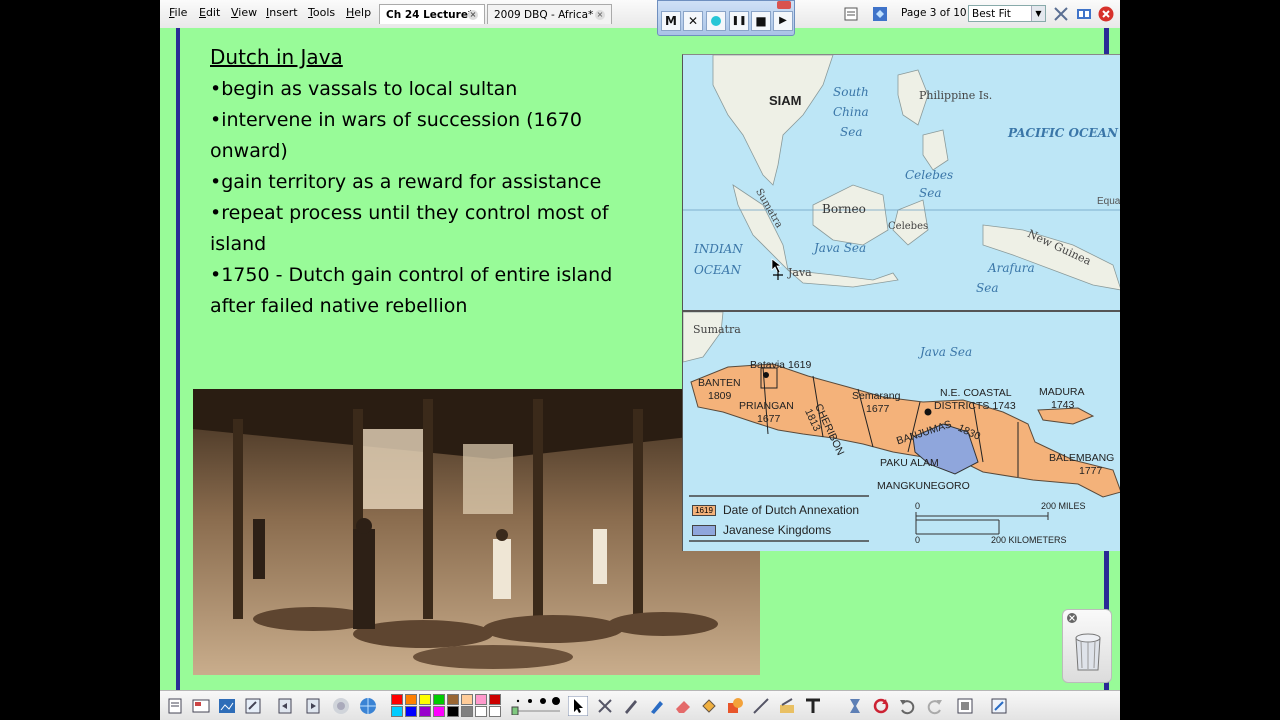 This screenshot has width=1280, height=720. I want to click on eraser-icon, so click(683, 706).